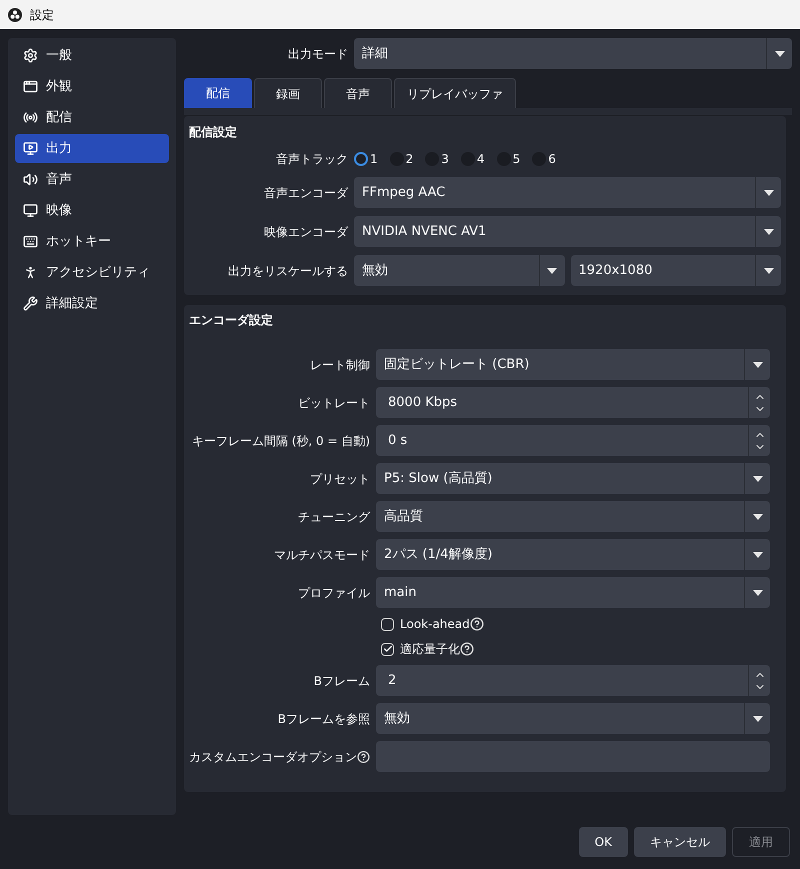  What do you see at coordinates (317, 54) in the screenshot?
I see `field-label: 出力モード` at bounding box center [317, 54].